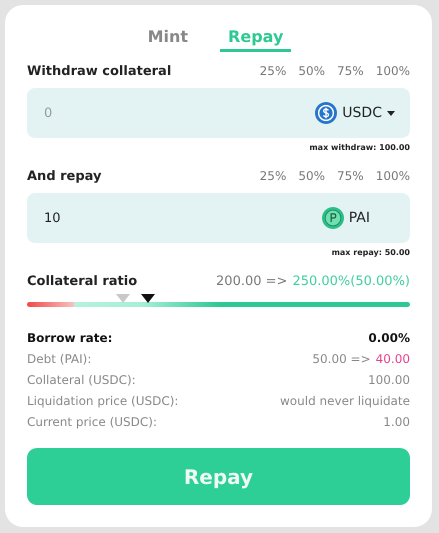 This screenshot has width=439, height=533. I want to click on section-label: And repay, so click(64, 176).